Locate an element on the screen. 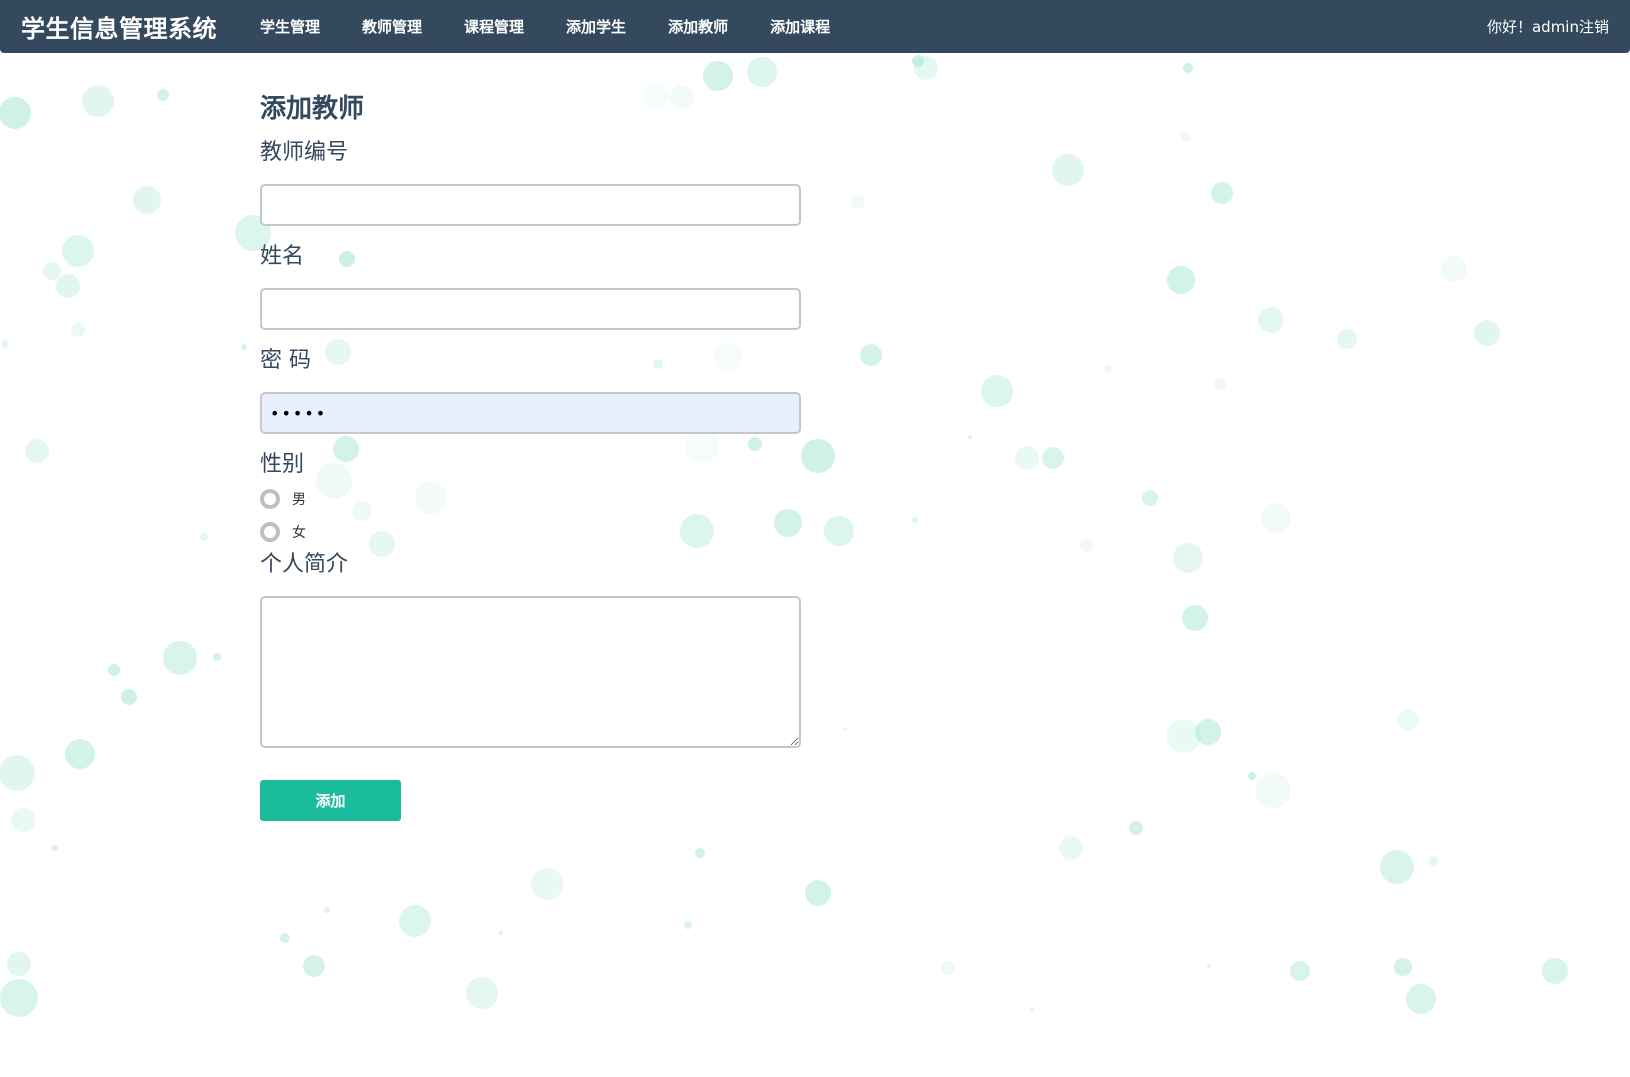 Image resolution: width=1630 pixels, height=1077 pixels. bio-label: 个人简介 is located at coordinates (304, 564).